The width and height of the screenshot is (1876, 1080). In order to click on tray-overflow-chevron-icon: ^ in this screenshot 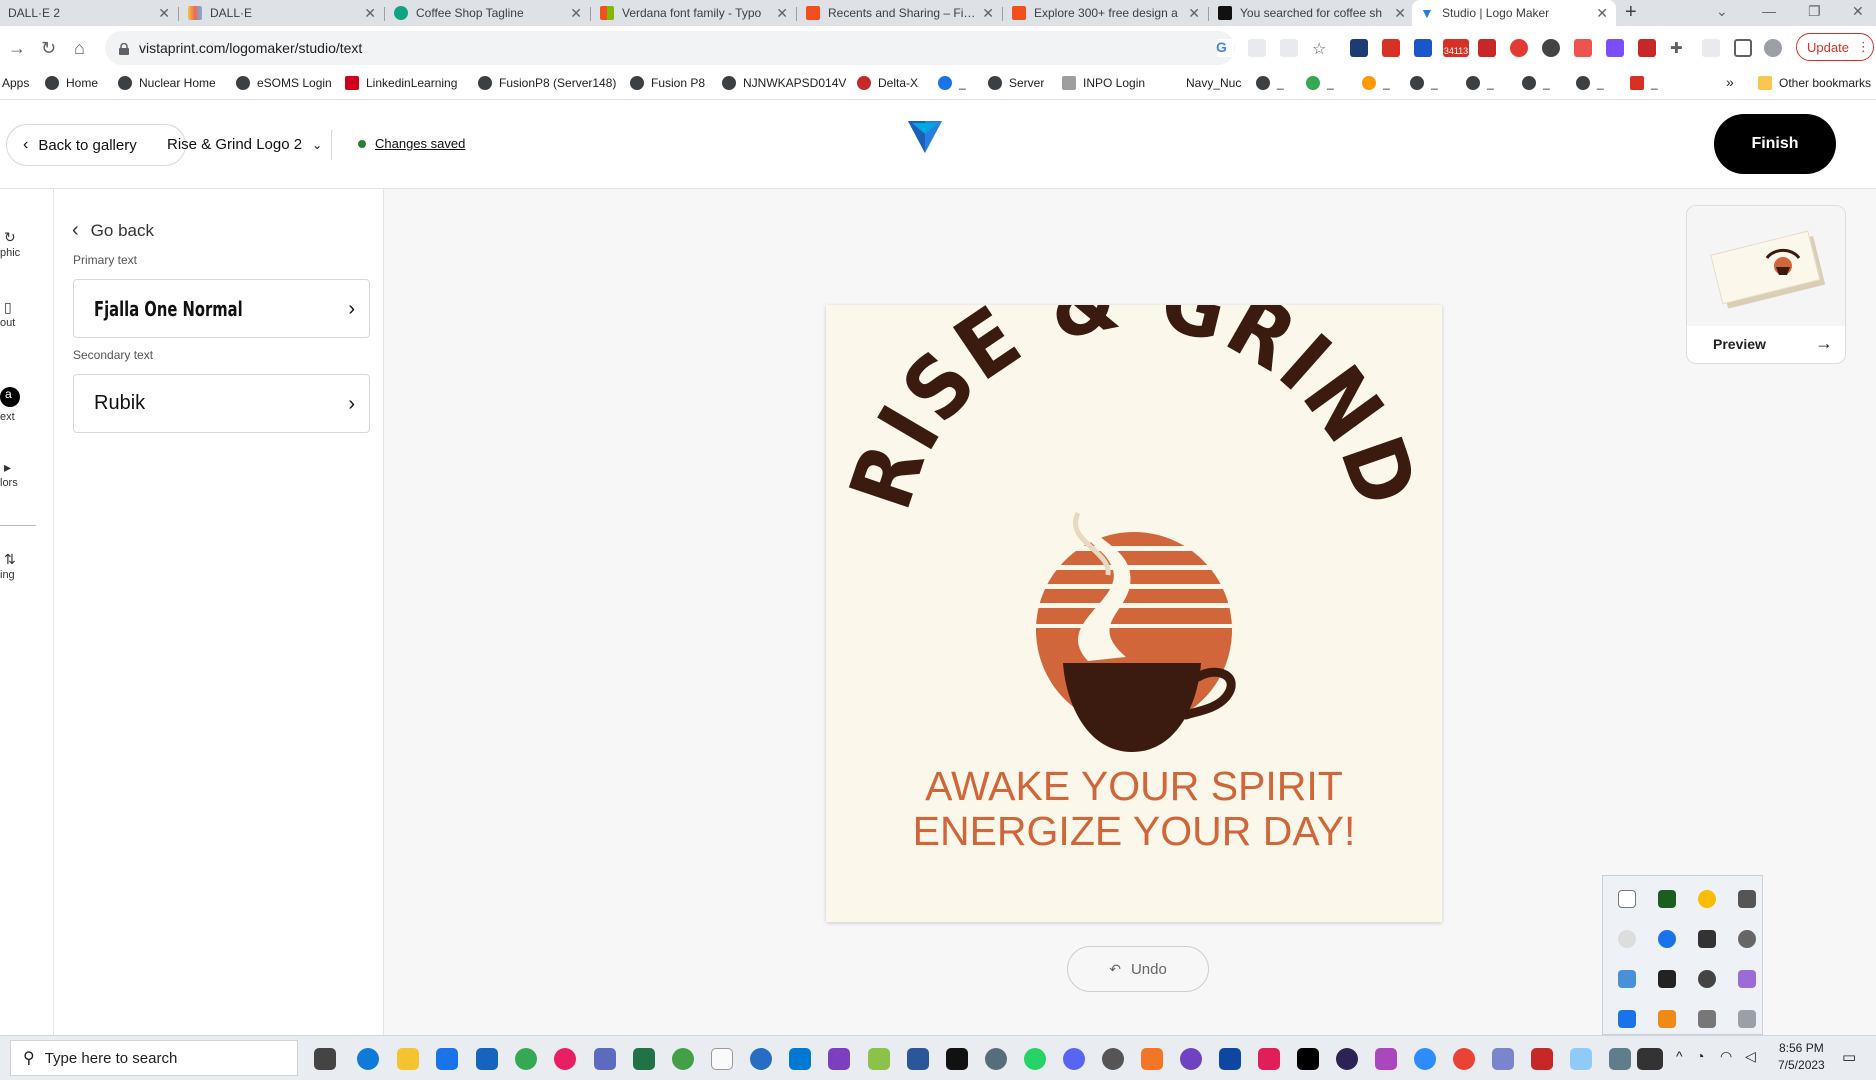, I will do `click(1687, 1059)`.